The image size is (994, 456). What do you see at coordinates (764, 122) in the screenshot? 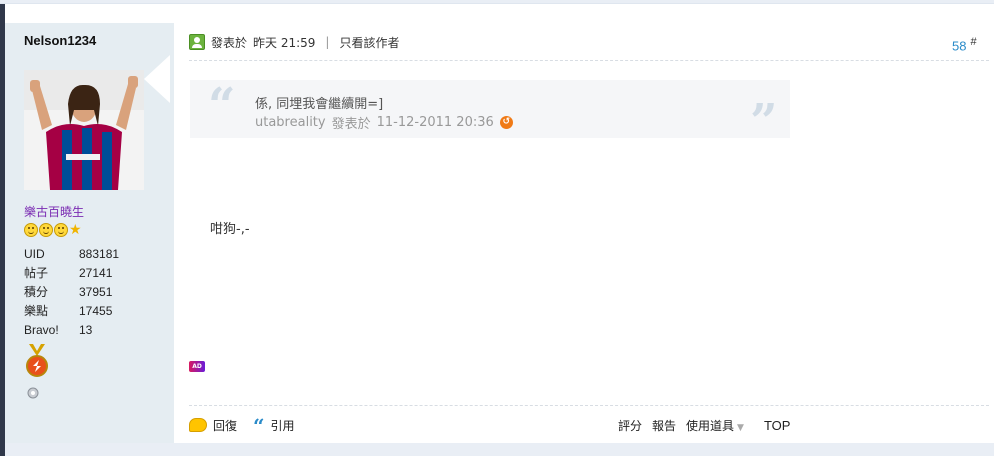
I see `quote-close-icon: ”` at bounding box center [764, 122].